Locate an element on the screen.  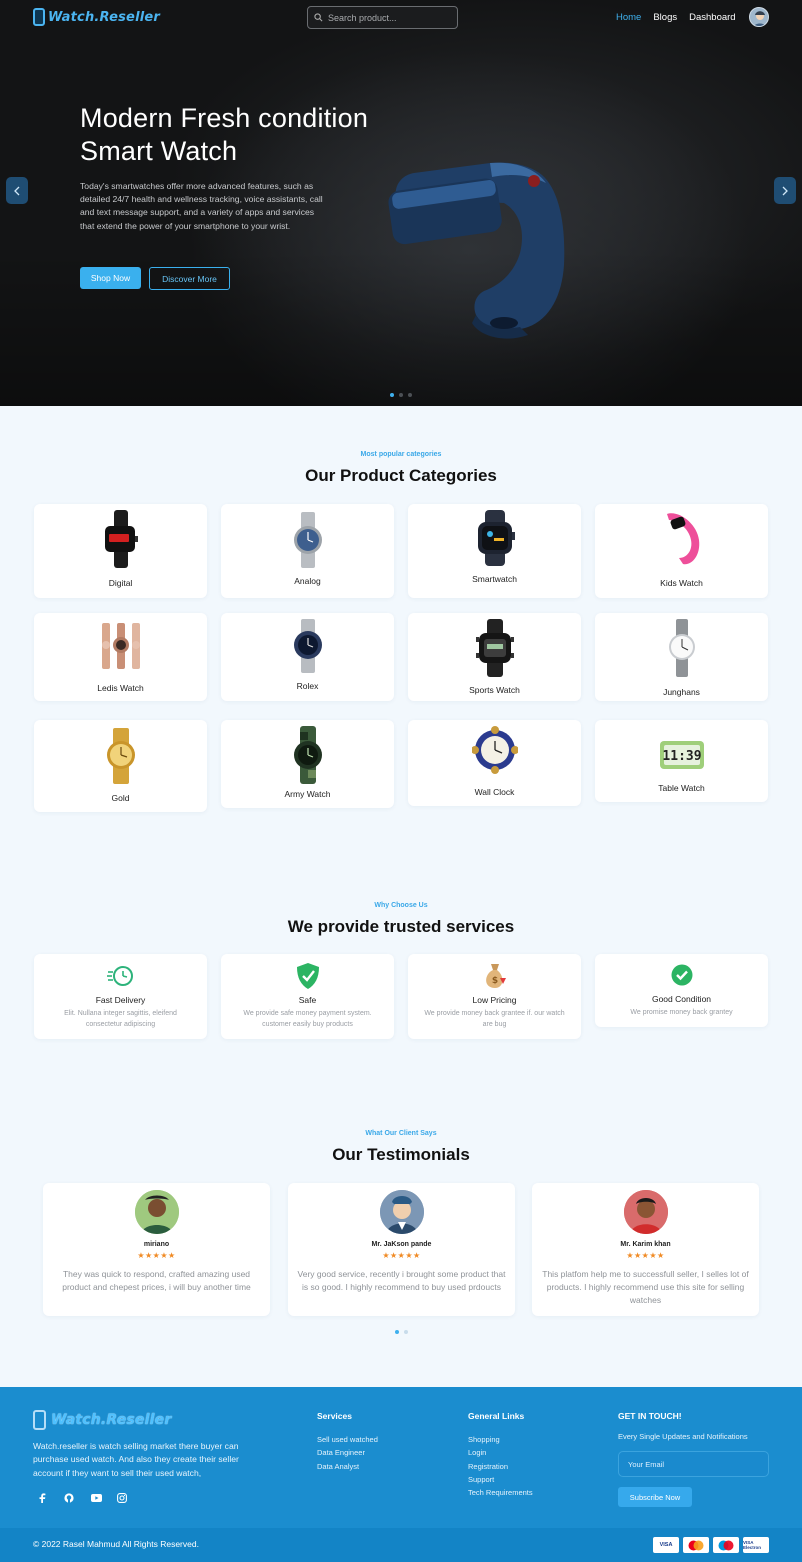
digital-watch-icon is located at coordinates (121, 539).